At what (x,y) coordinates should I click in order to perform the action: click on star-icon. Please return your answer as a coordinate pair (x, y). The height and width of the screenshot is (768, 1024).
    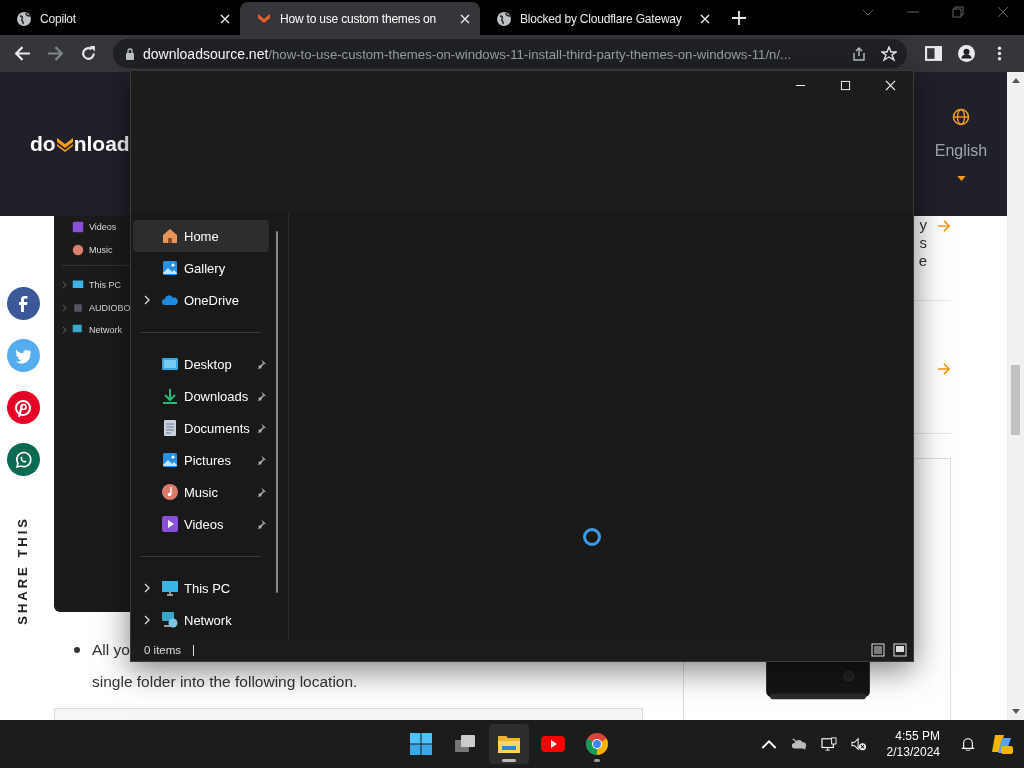
    Looking at the image, I should click on (889, 53).